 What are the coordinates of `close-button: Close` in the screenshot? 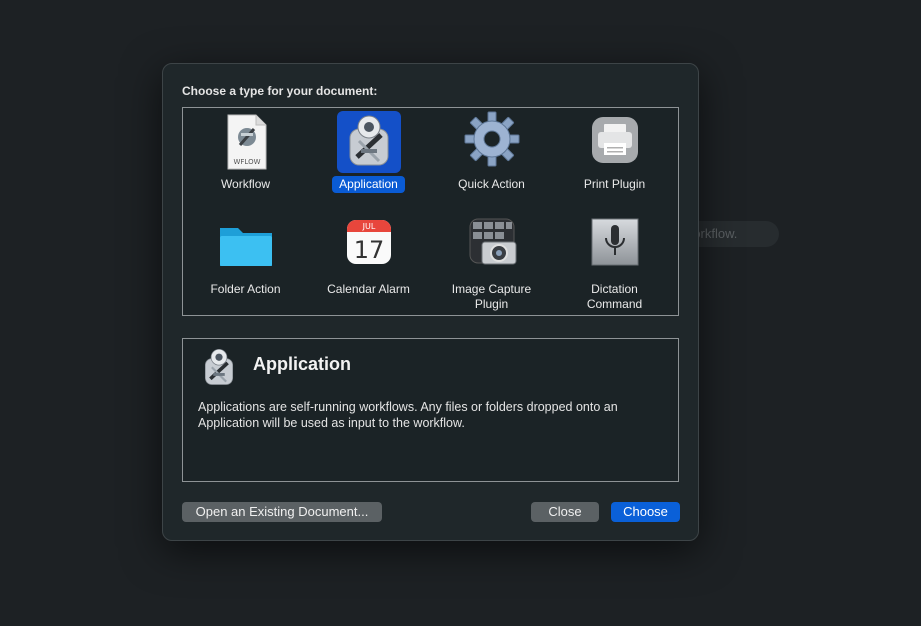 It's located at (565, 512).